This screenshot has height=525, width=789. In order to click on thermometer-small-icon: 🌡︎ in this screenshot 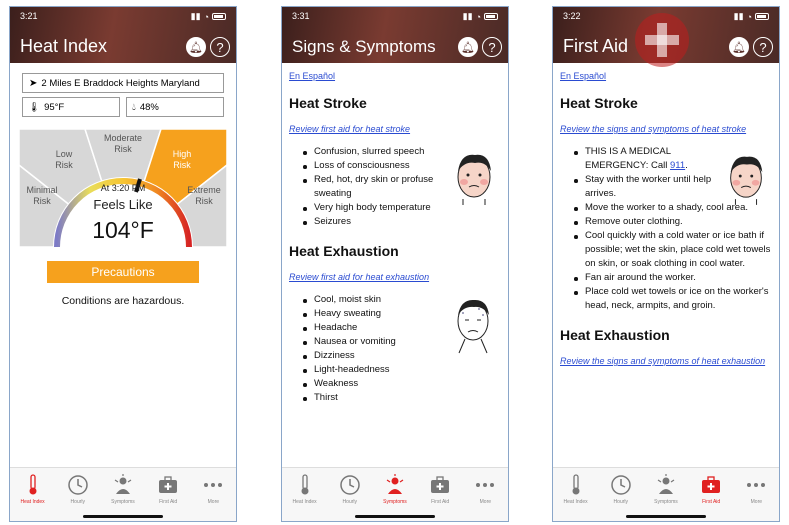, I will do `click(34, 107)`.